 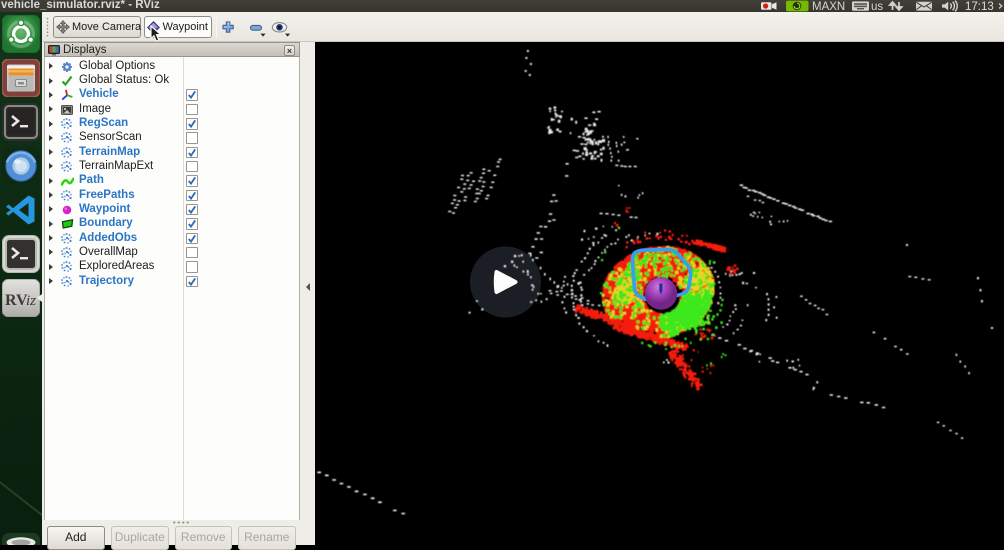 What do you see at coordinates (31, 301) in the screenshot?
I see `svg-text: iz` at bounding box center [31, 301].